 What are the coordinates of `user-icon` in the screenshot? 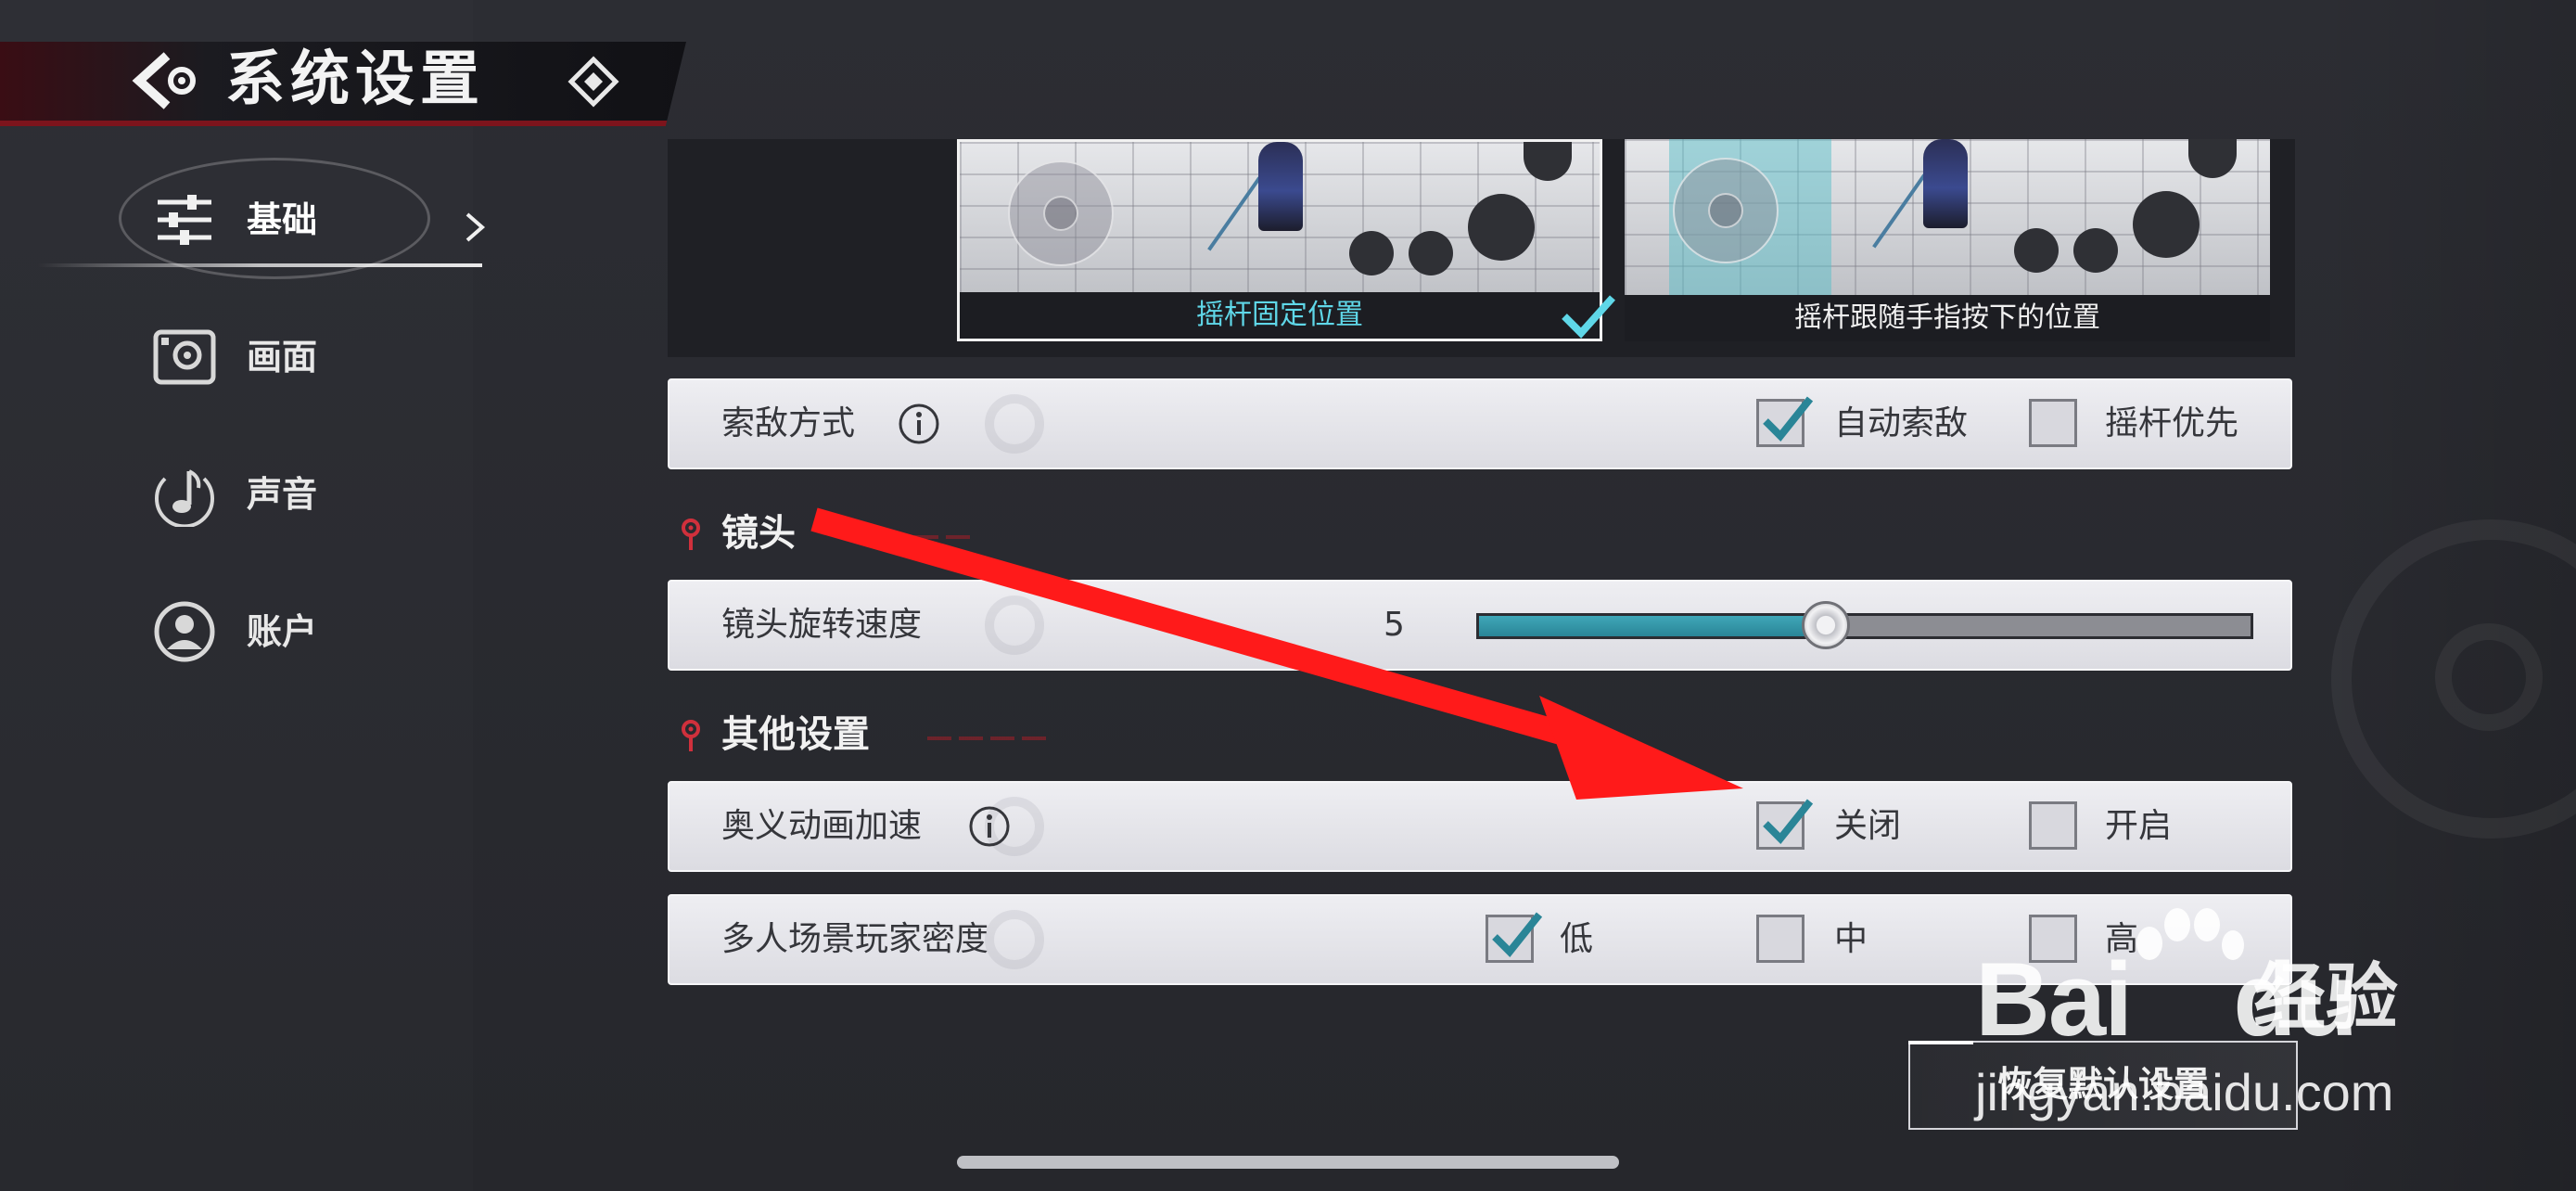 It's located at (185, 631).